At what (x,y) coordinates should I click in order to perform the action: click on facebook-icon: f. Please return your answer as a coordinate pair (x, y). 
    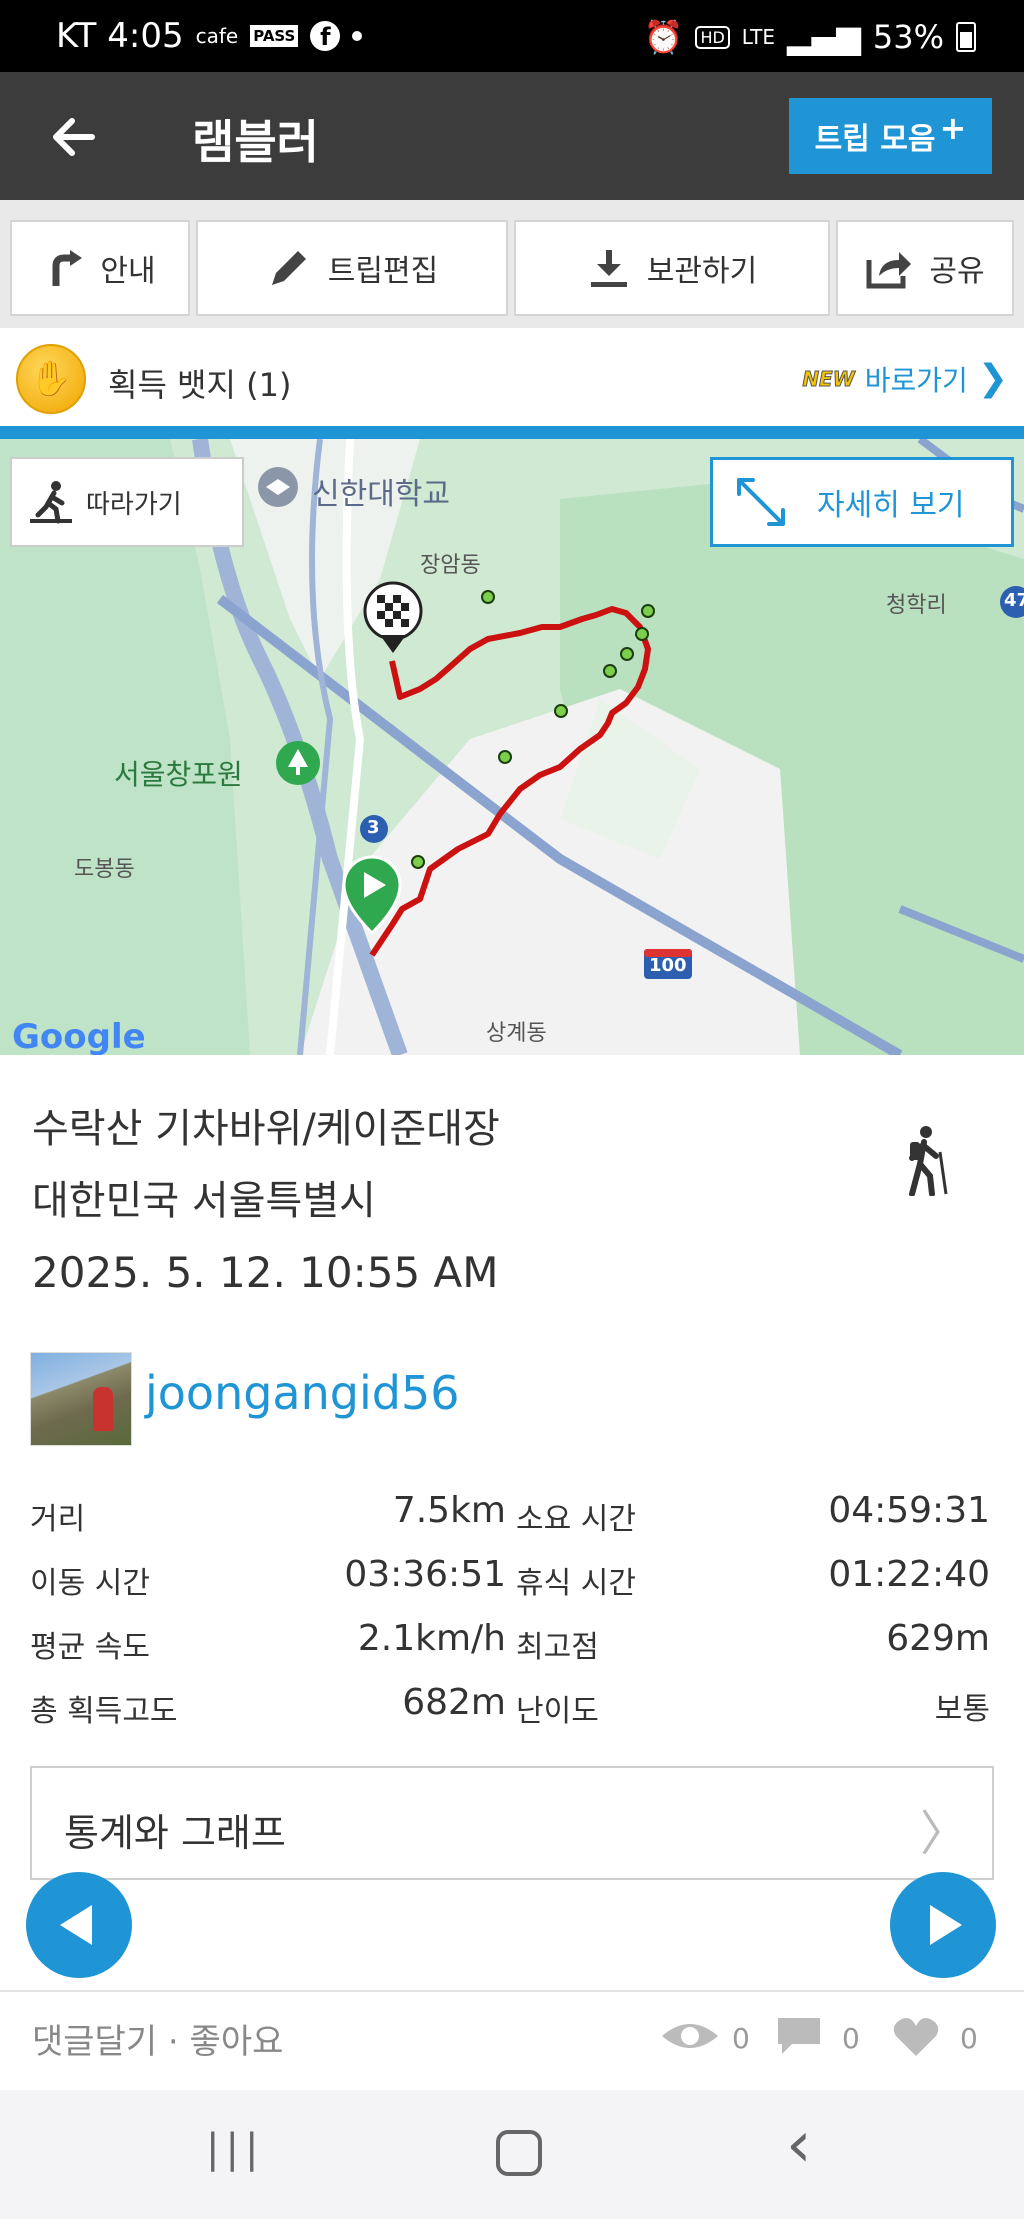
    Looking at the image, I should click on (325, 36).